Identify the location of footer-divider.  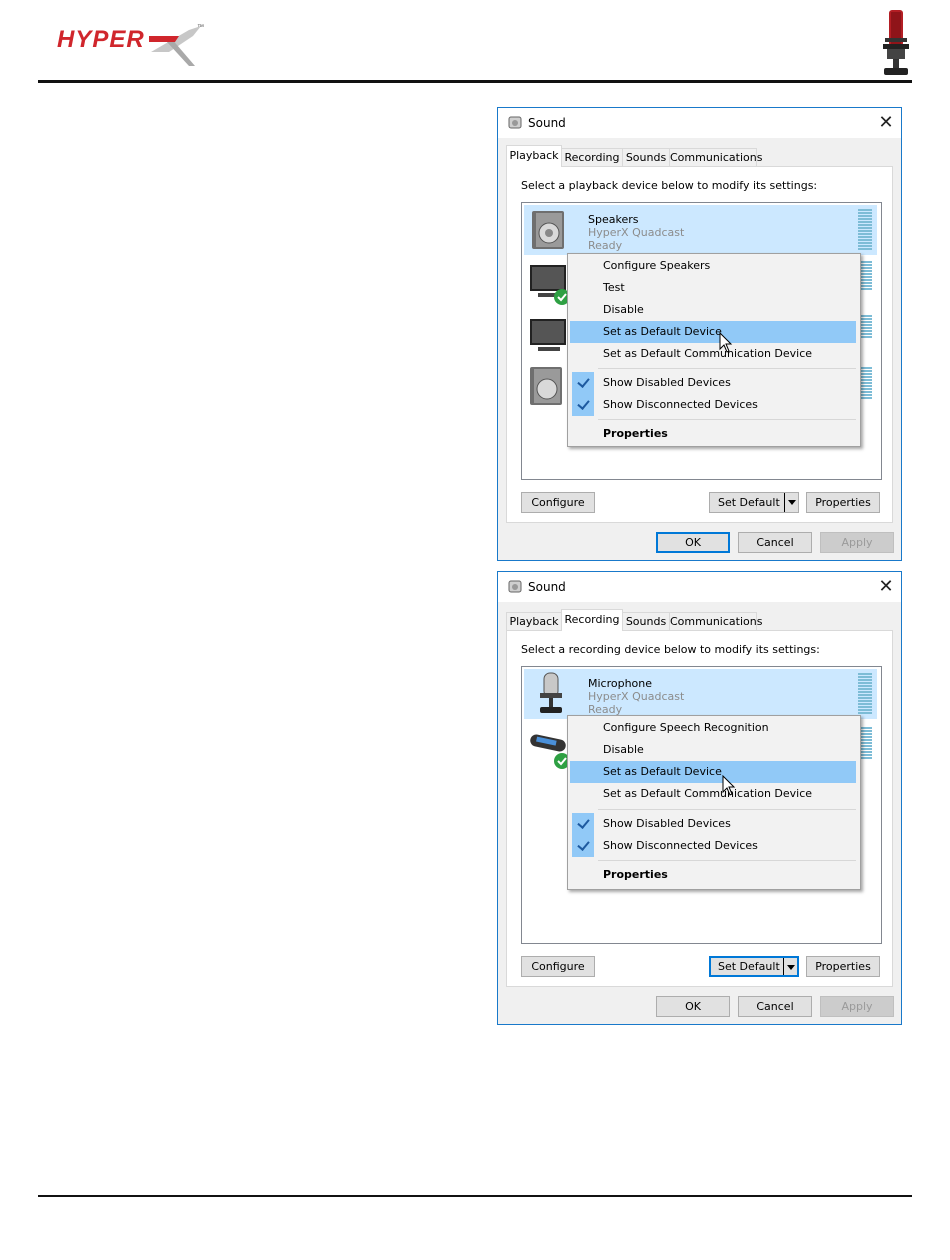
(475, 1196).